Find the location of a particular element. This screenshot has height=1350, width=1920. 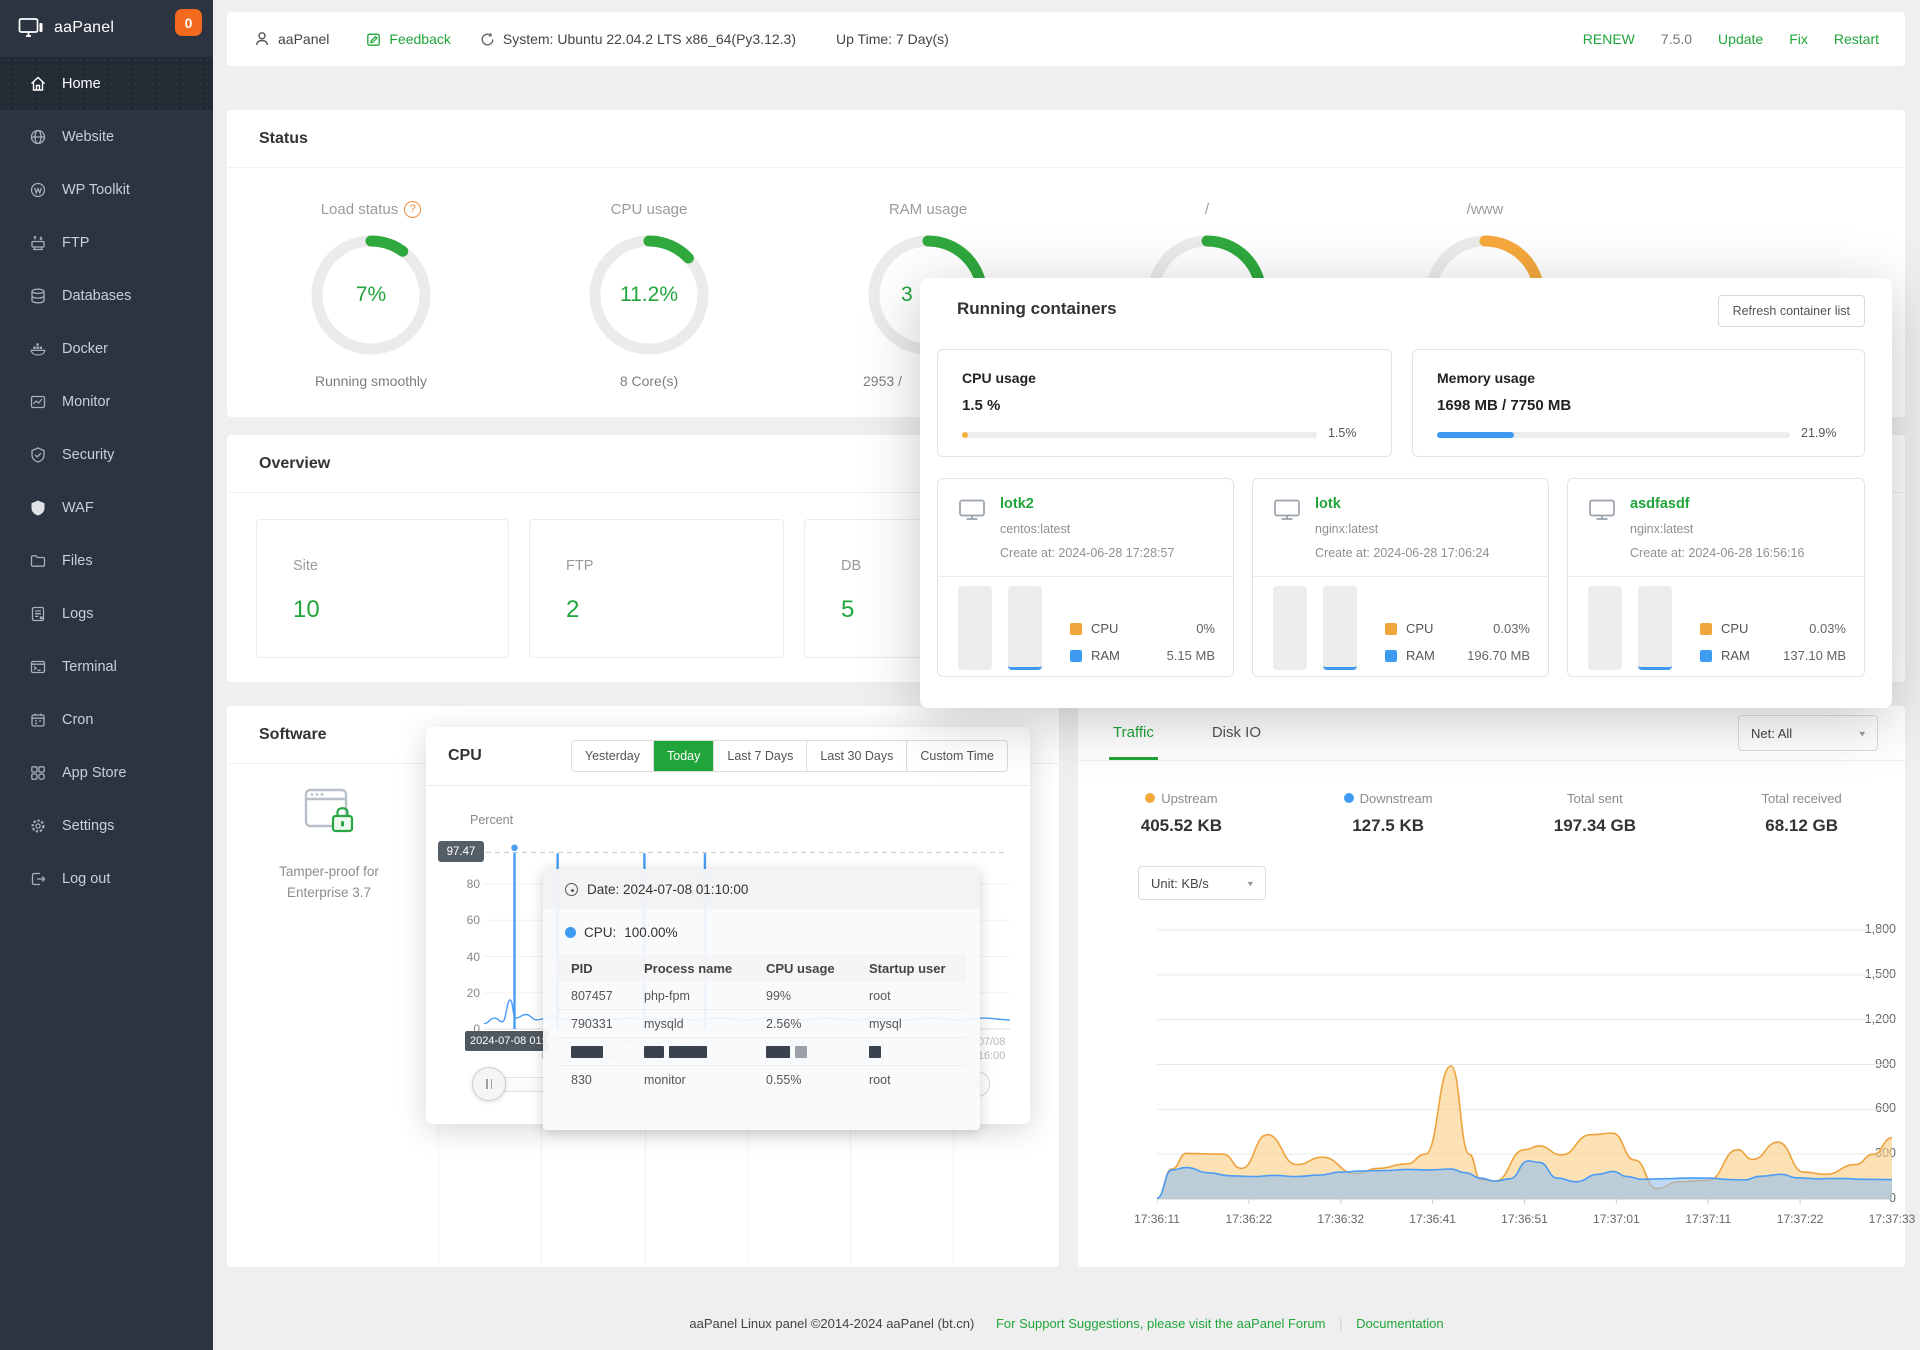

tab-traffic: Traffic is located at coordinates (1133, 733).